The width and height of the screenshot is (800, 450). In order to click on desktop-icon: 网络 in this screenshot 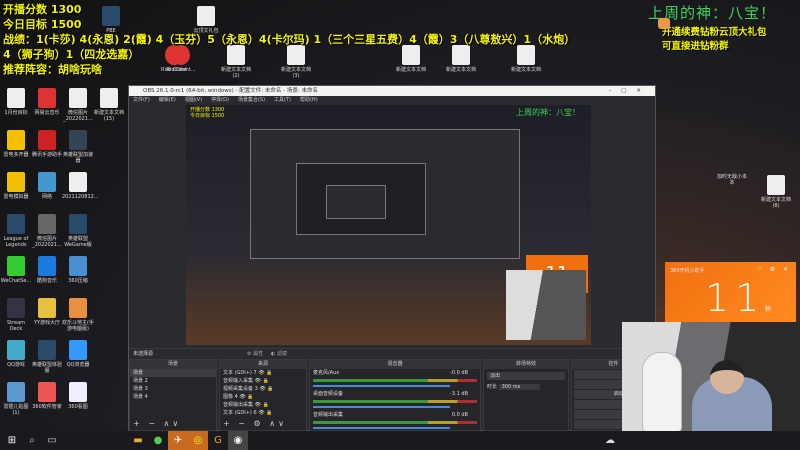, I will do `click(47, 186)`.